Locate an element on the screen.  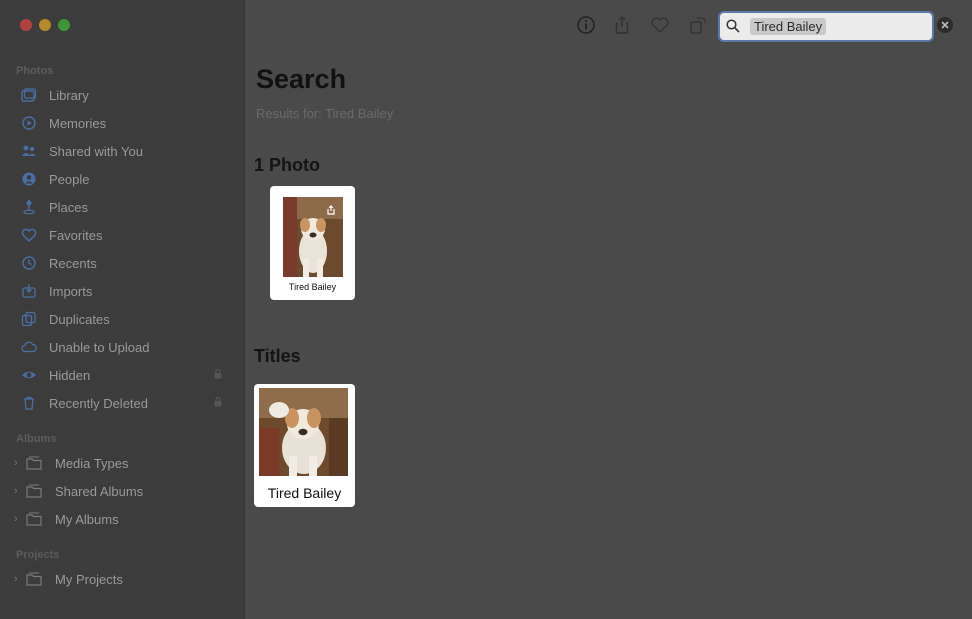
share-icon is located at coordinates (622, 25).